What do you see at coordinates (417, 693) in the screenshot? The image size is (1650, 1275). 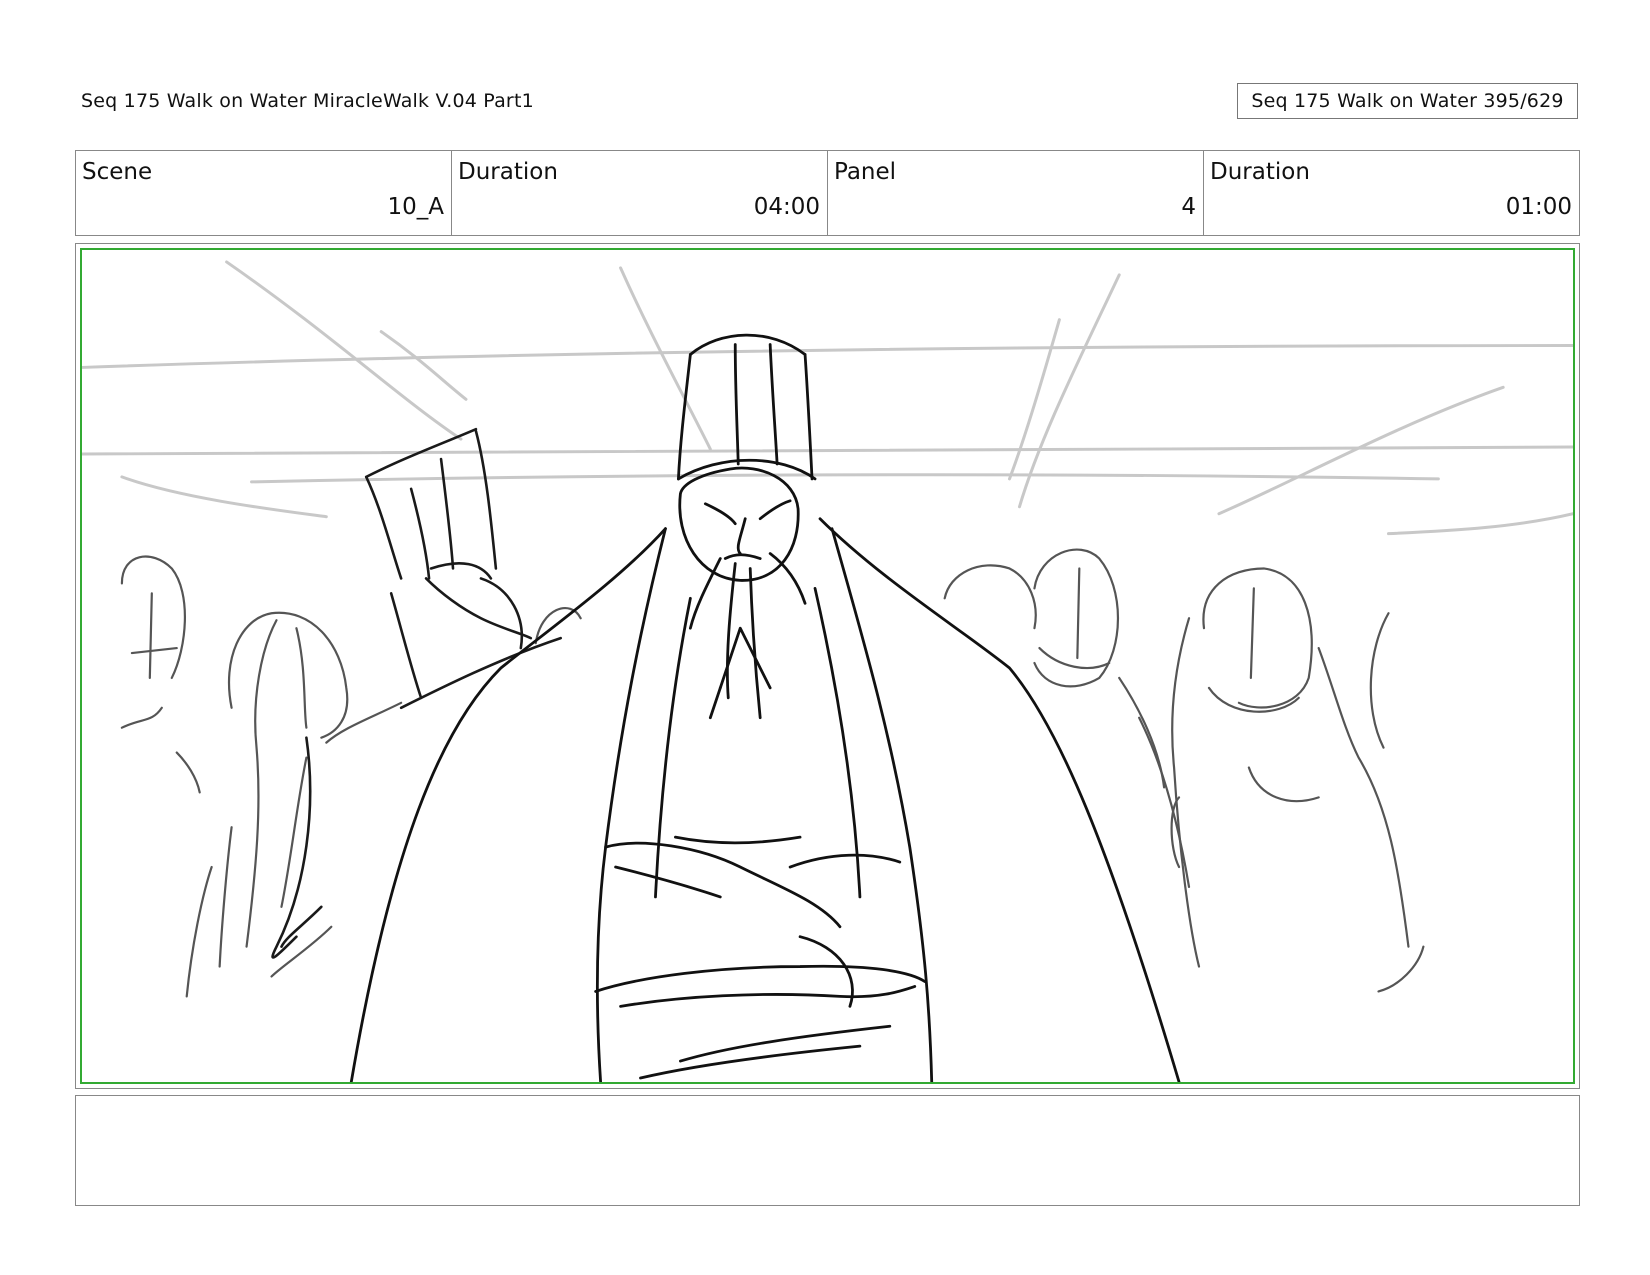 I see `hat-figure-left` at bounding box center [417, 693].